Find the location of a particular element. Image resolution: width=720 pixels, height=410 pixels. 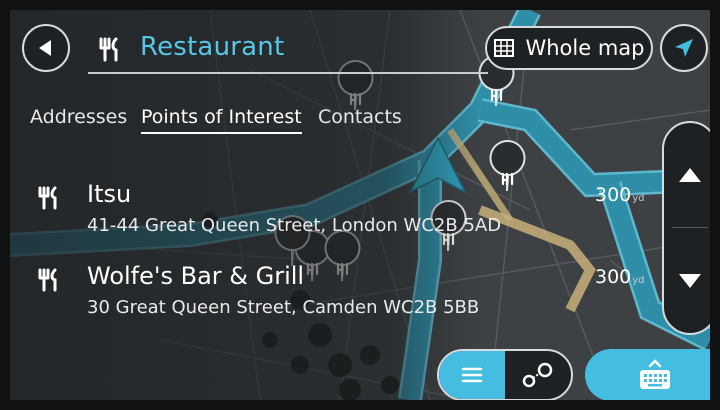

scroll-up-button is located at coordinates (687, 175).